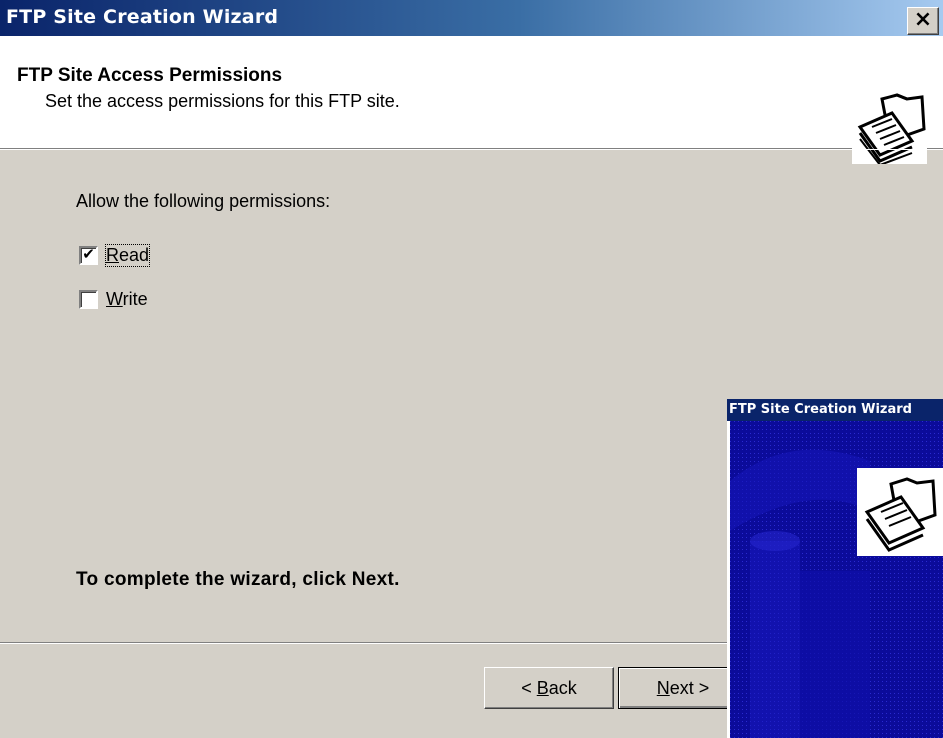  I want to click on page-title: FTP Site Access Permissions, so click(150, 75).